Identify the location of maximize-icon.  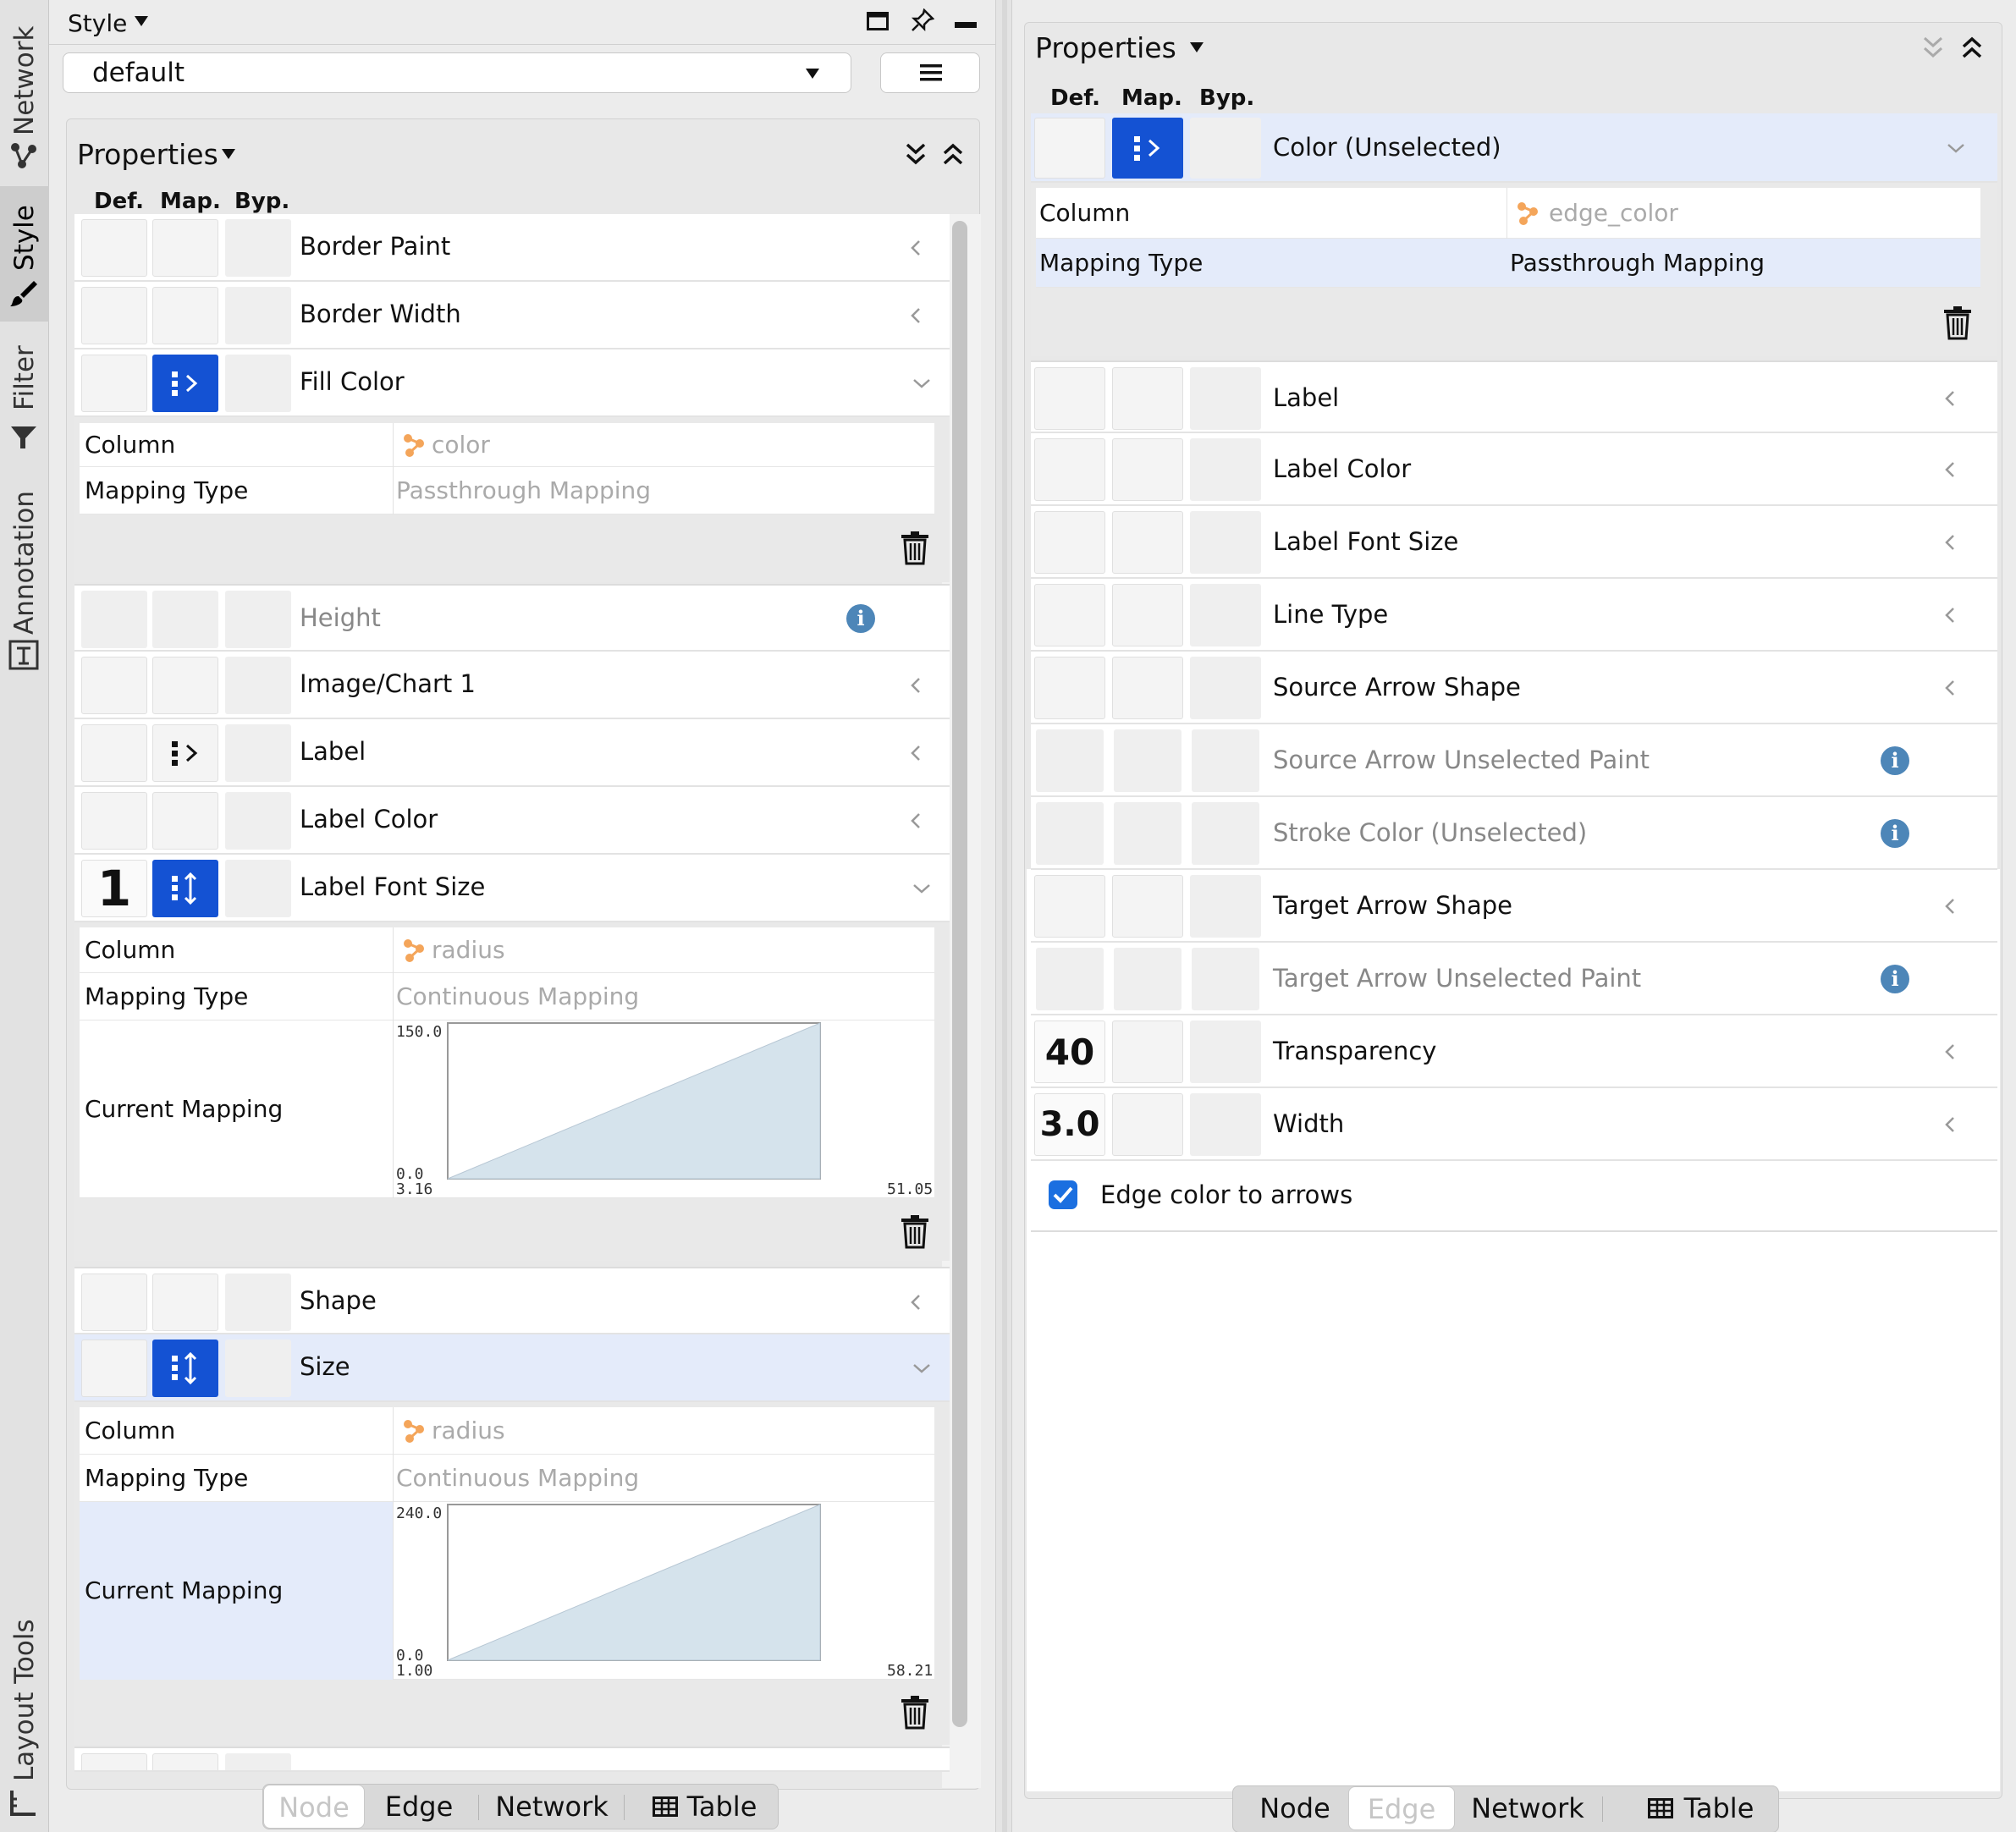
(878, 21).